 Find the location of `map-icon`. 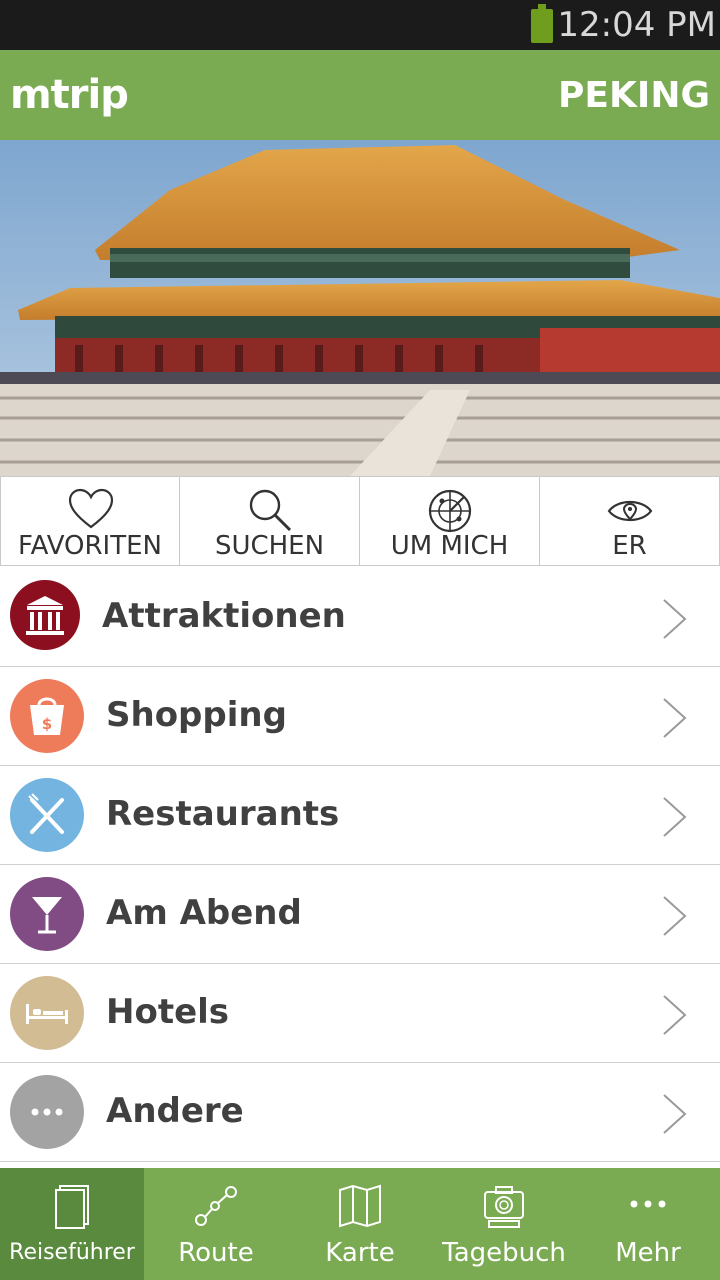

map-icon is located at coordinates (360, 1206).